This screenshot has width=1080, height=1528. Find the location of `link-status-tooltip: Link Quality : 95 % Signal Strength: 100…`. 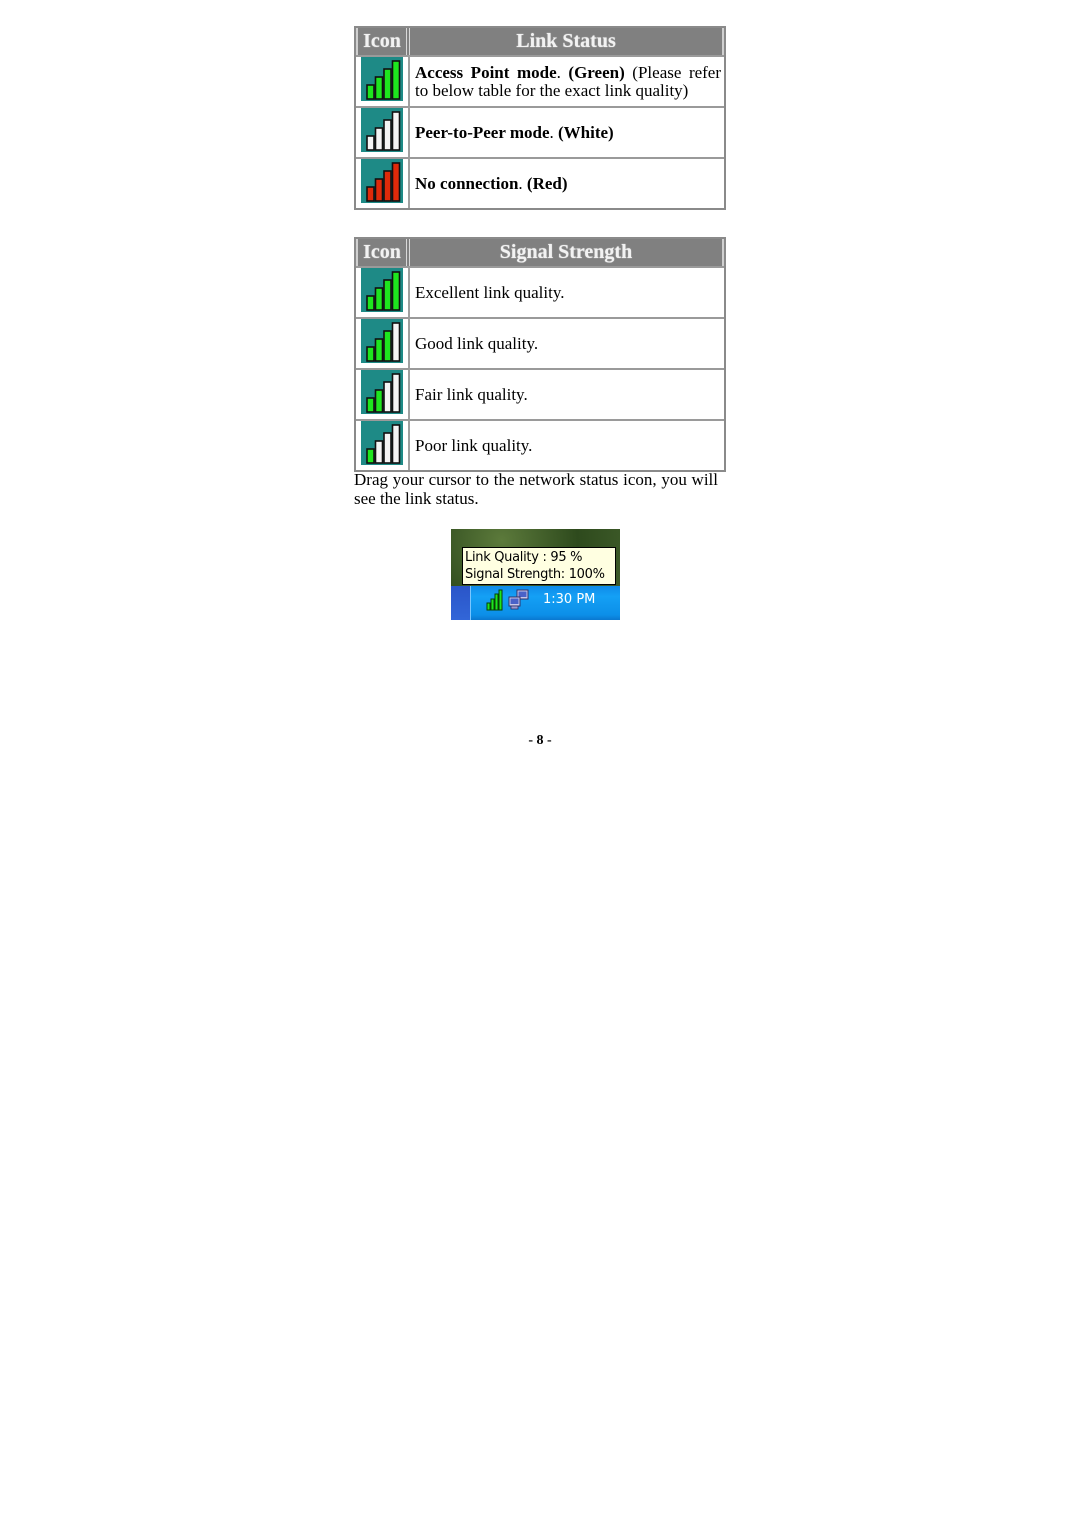

link-status-tooltip: Link Quality : 95 % Signal Strength: 100… is located at coordinates (539, 566).